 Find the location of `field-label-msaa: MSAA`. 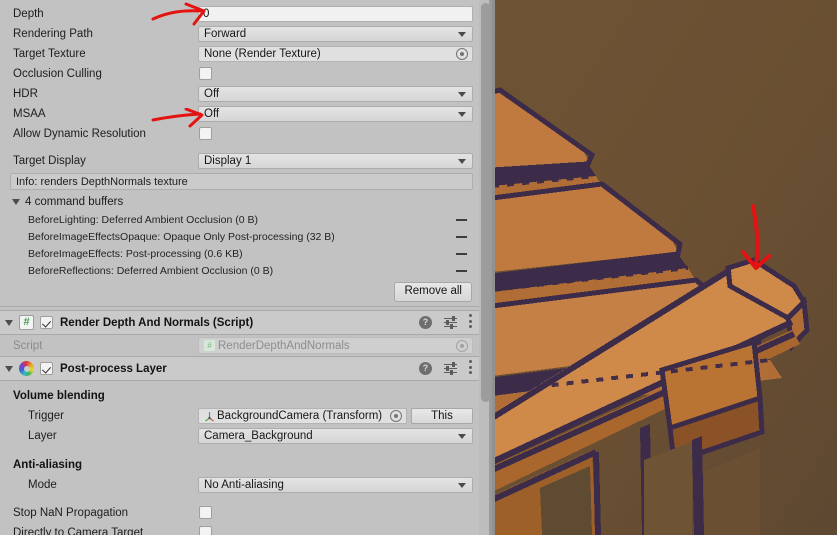

field-label-msaa: MSAA is located at coordinates (29, 114).